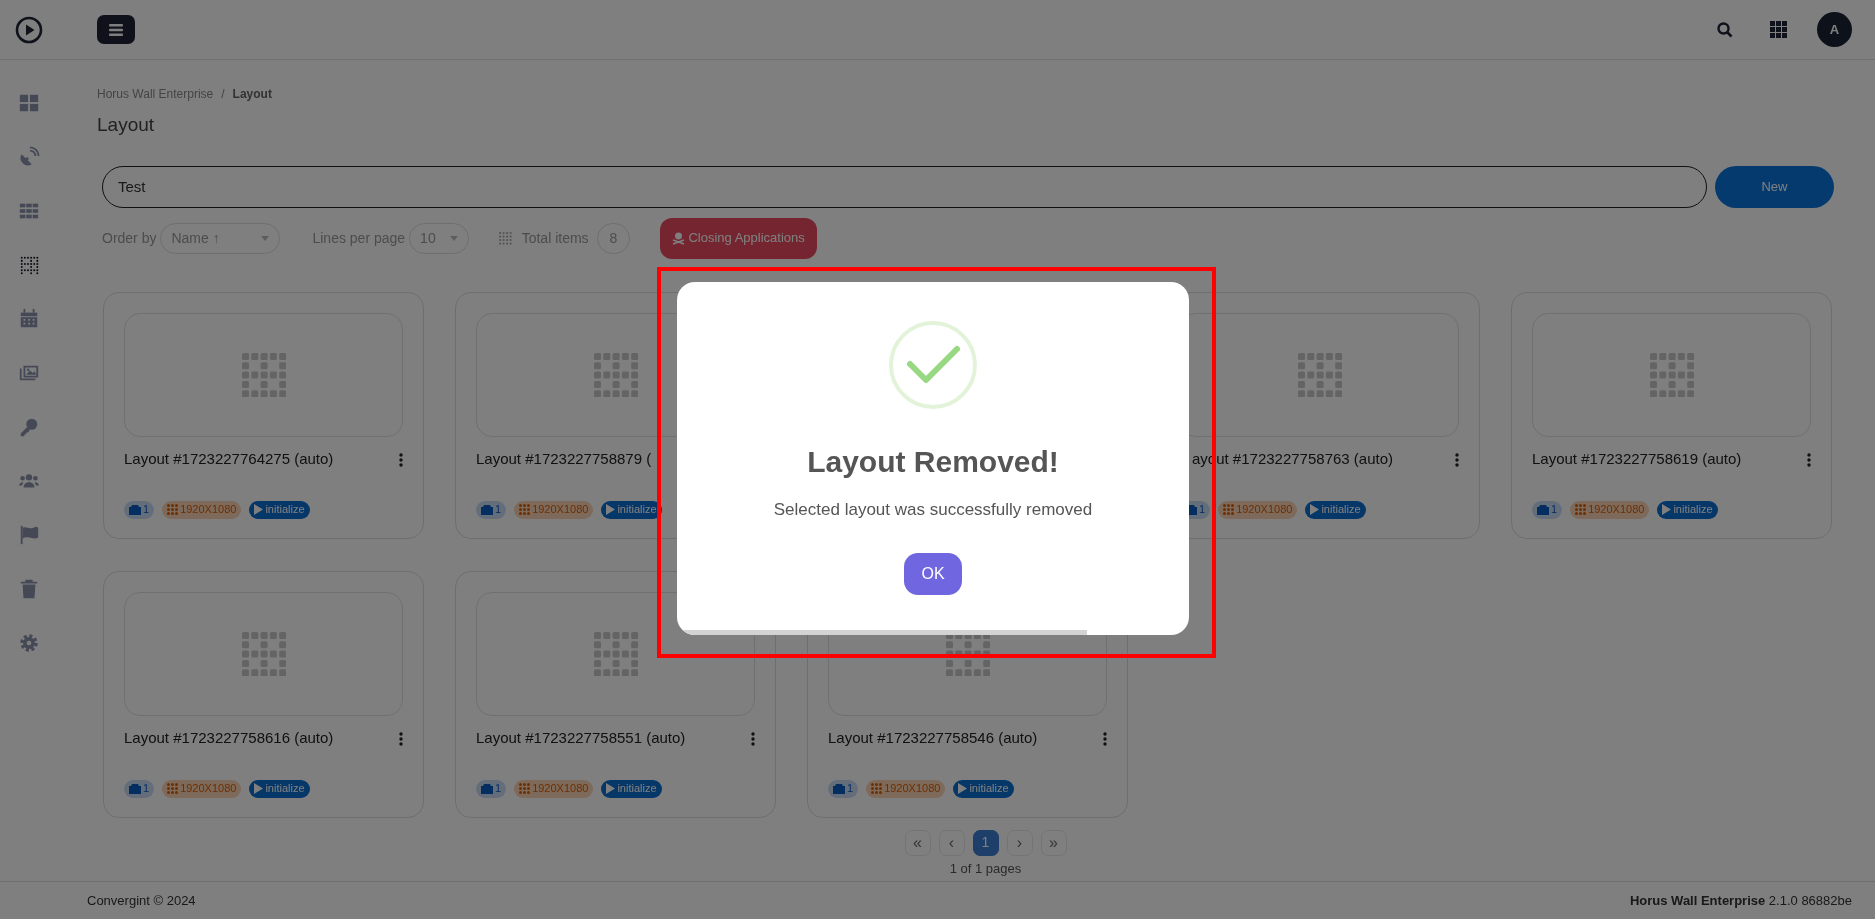 The height and width of the screenshot is (919, 1875). Describe the element at coordinates (1725, 29) in the screenshot. I see `search-icon` at that location.